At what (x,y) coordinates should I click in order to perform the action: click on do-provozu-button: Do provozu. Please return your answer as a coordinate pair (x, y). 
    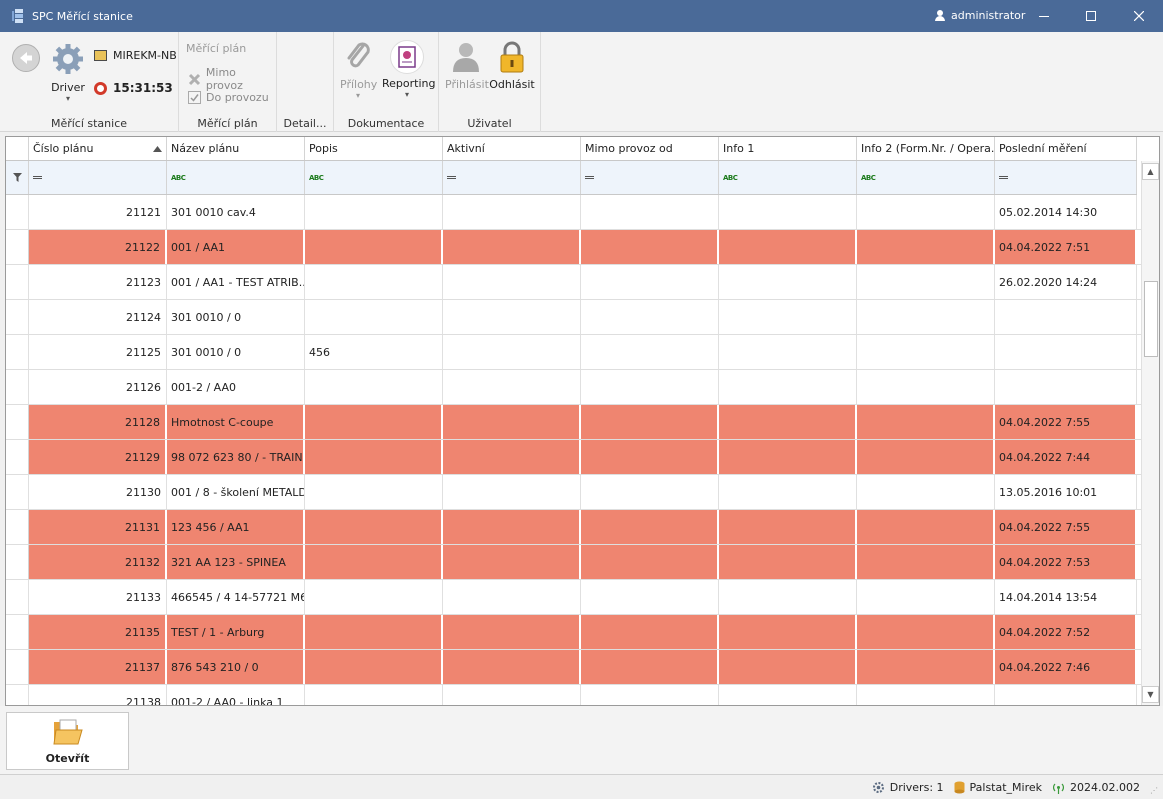
    Looking at the image, I should click on (228, 97).